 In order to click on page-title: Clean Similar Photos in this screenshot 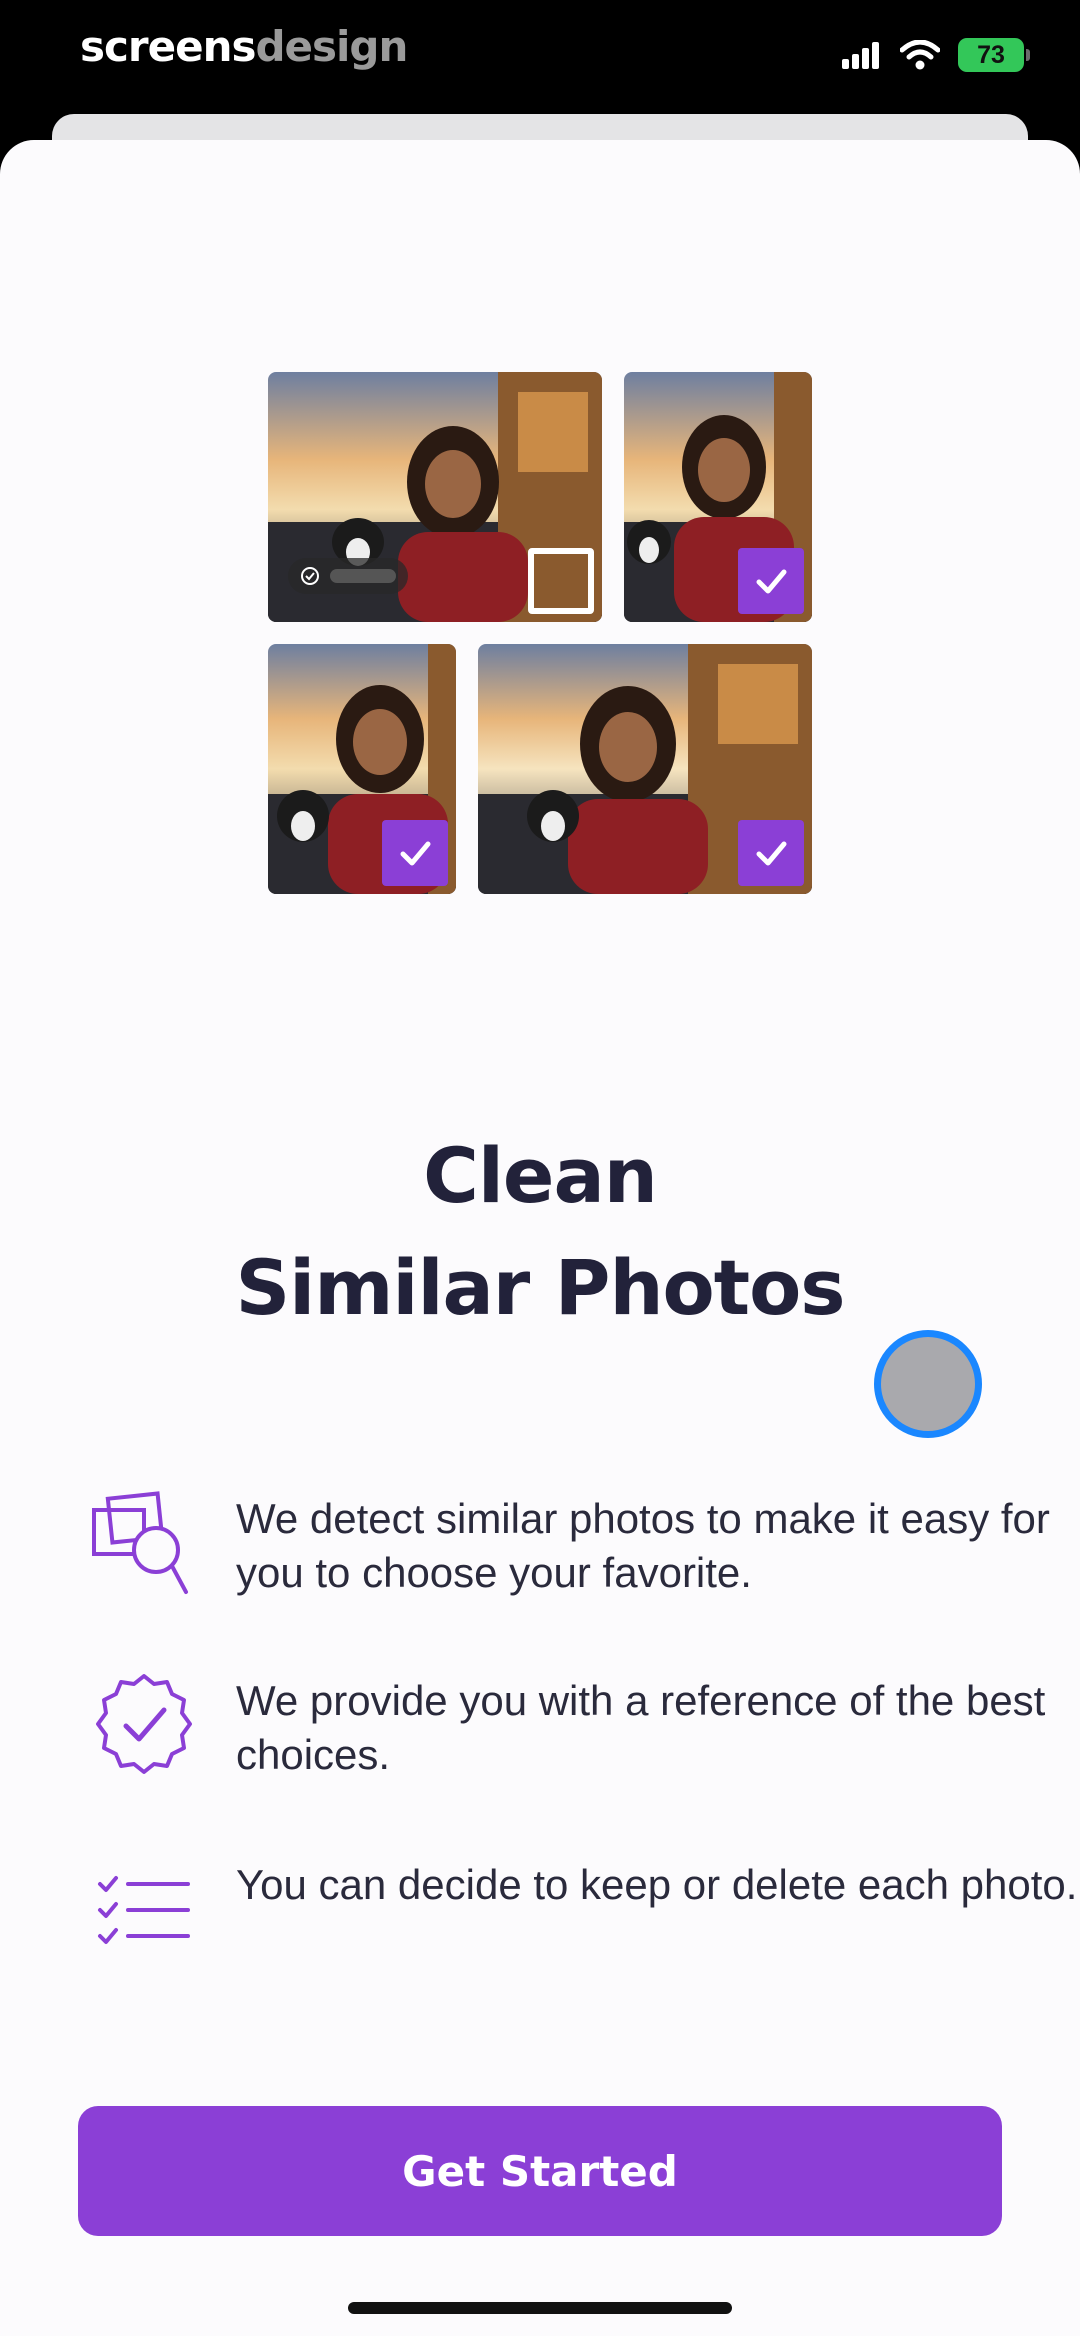, I will do `click(540, 1232)`.